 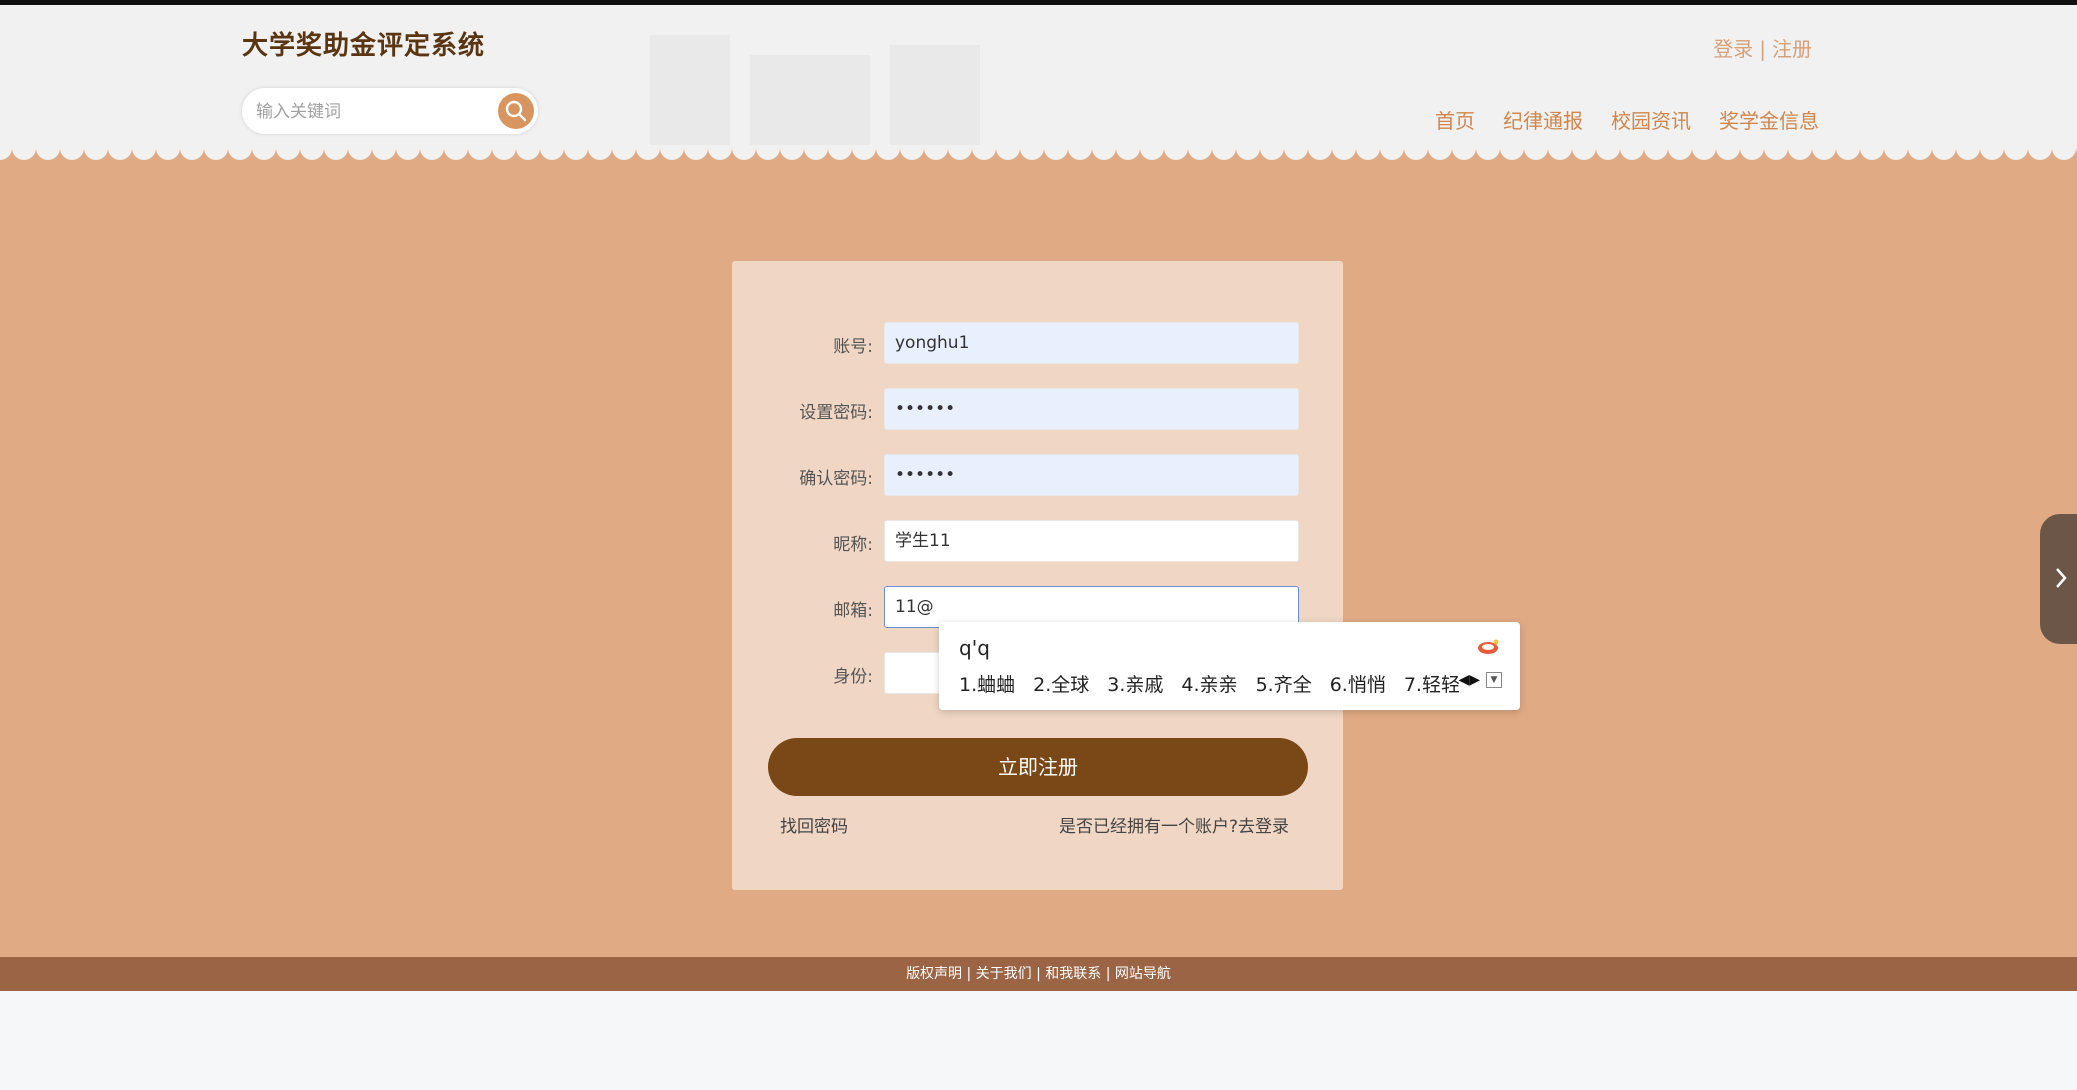 What do you see at coordinates (814, 824) in the screenshot?
I see `forgot-password-link: 找回密码` at bounding box center [814, 824].